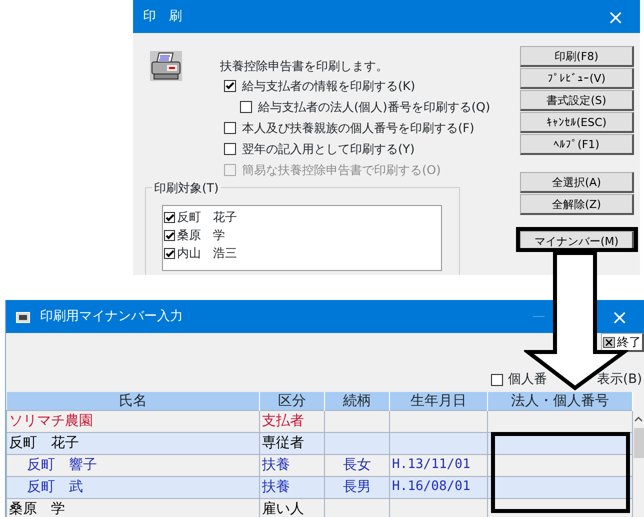 This screenshot has width=644, height=517. I want to click on checkbox-label: 給与支払者の情報を印刷する(K), so click(329, 86).